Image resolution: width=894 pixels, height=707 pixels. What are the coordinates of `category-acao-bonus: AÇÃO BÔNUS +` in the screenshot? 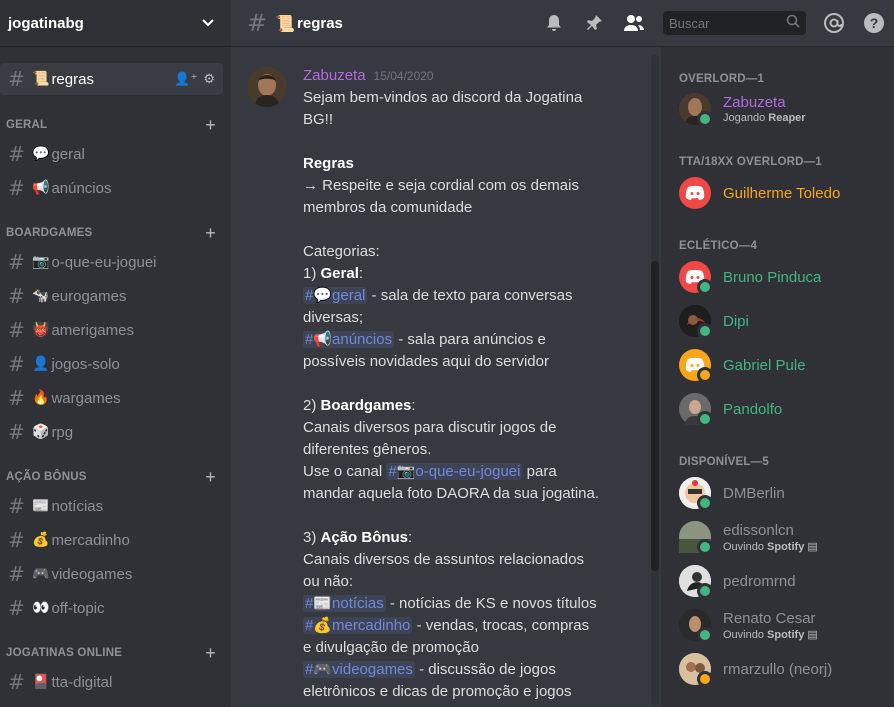 It's located at (111, 477).